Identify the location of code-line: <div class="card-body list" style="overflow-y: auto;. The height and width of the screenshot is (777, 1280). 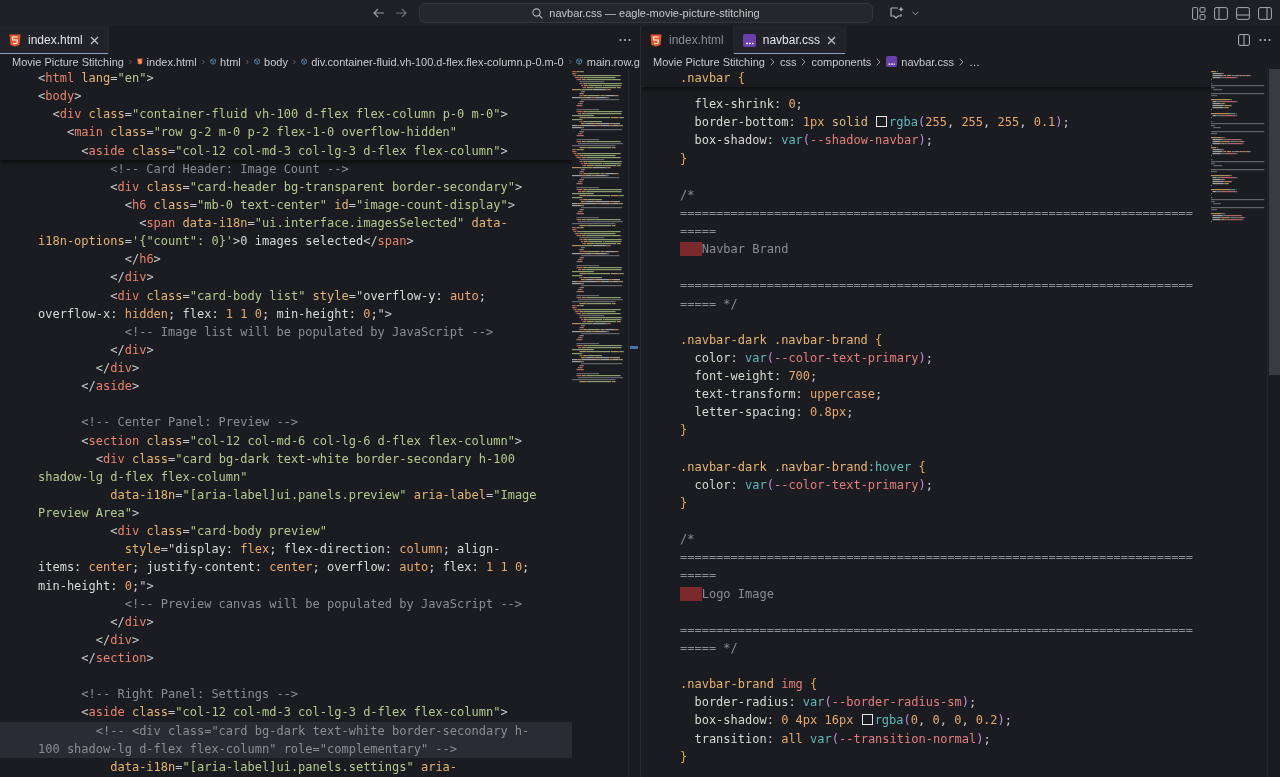
(297, 295).